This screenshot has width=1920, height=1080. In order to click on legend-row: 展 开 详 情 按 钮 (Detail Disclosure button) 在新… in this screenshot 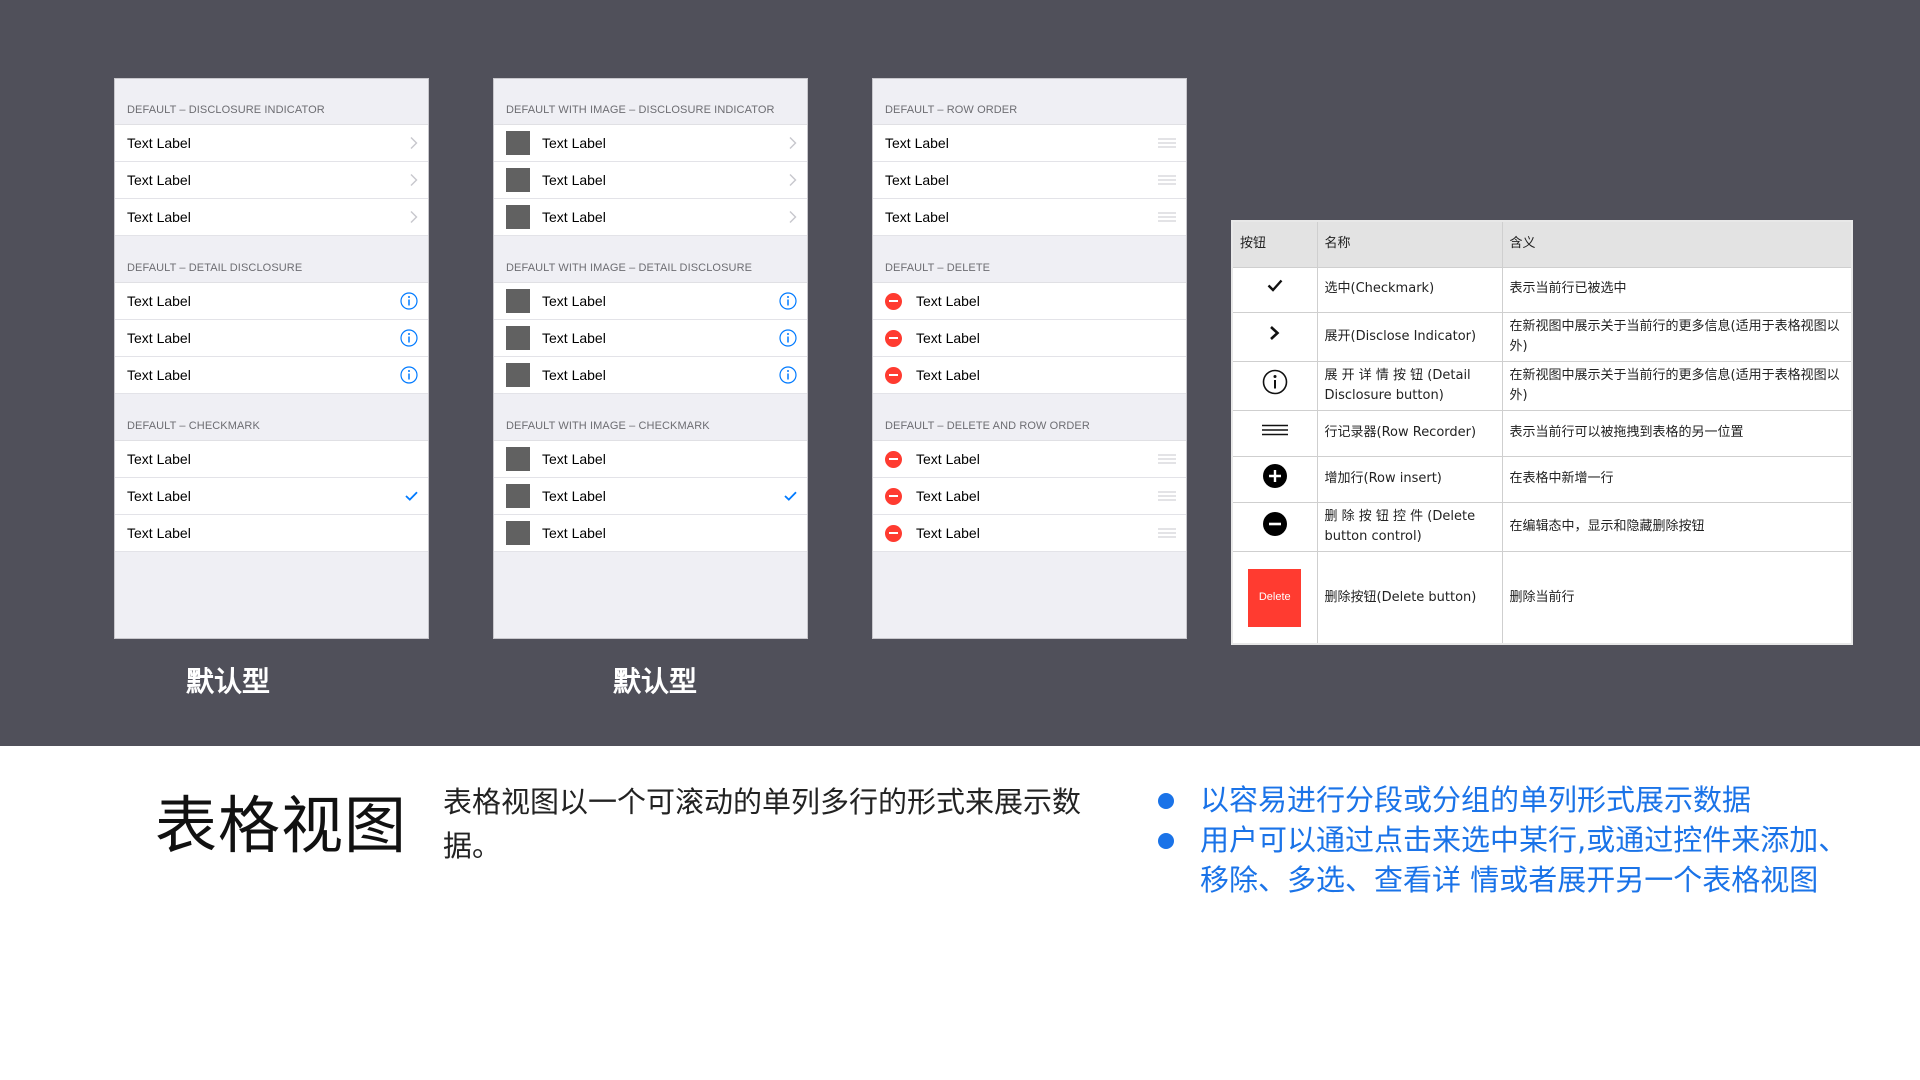, I will do `click(1542, 386)`.